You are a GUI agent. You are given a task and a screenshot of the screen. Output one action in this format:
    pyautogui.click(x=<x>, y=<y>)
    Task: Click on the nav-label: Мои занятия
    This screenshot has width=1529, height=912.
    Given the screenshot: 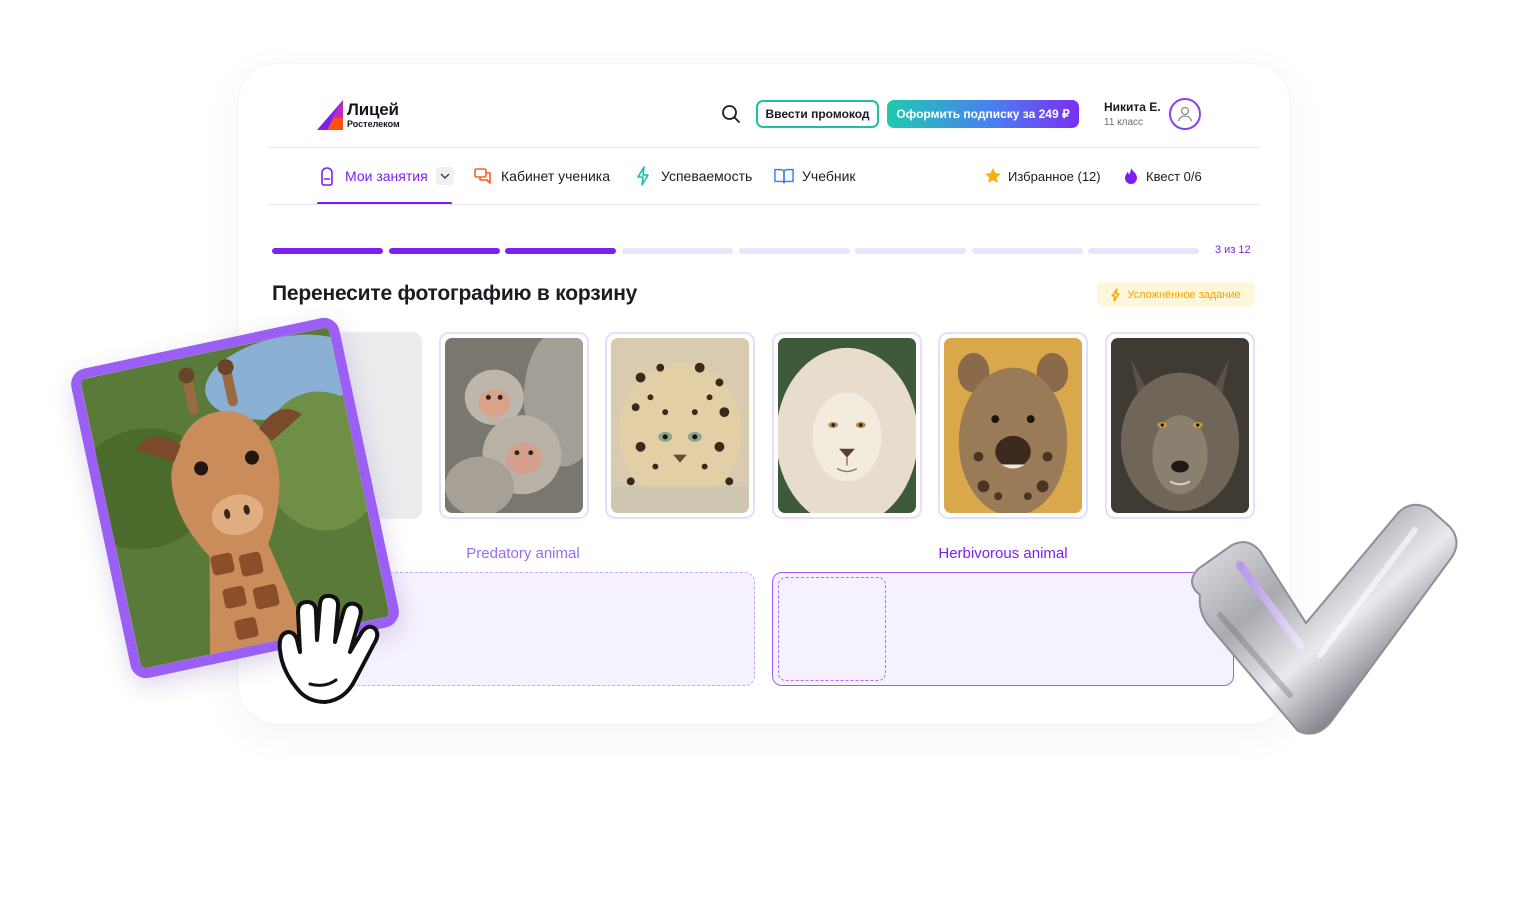 What is the action you would take?
    pyautogui.click(x=386, y=176)
    